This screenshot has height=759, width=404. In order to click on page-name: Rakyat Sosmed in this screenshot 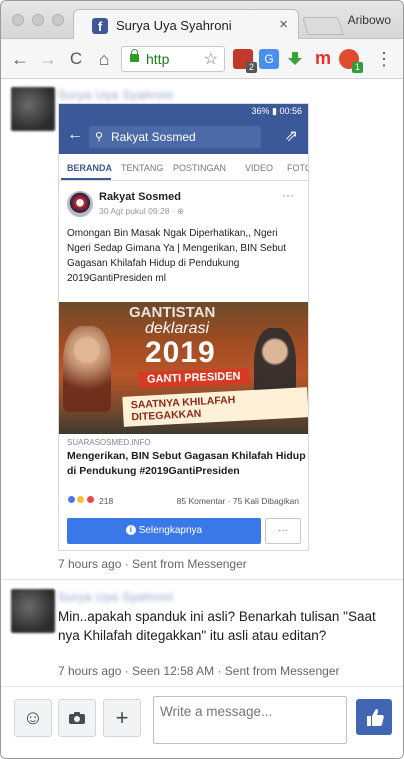, I will do `click(140, 197)`.